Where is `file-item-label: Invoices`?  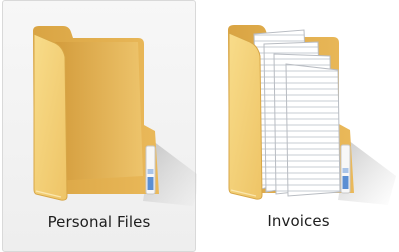
file-item-label: Invoices is located at coordinates (298, 221).